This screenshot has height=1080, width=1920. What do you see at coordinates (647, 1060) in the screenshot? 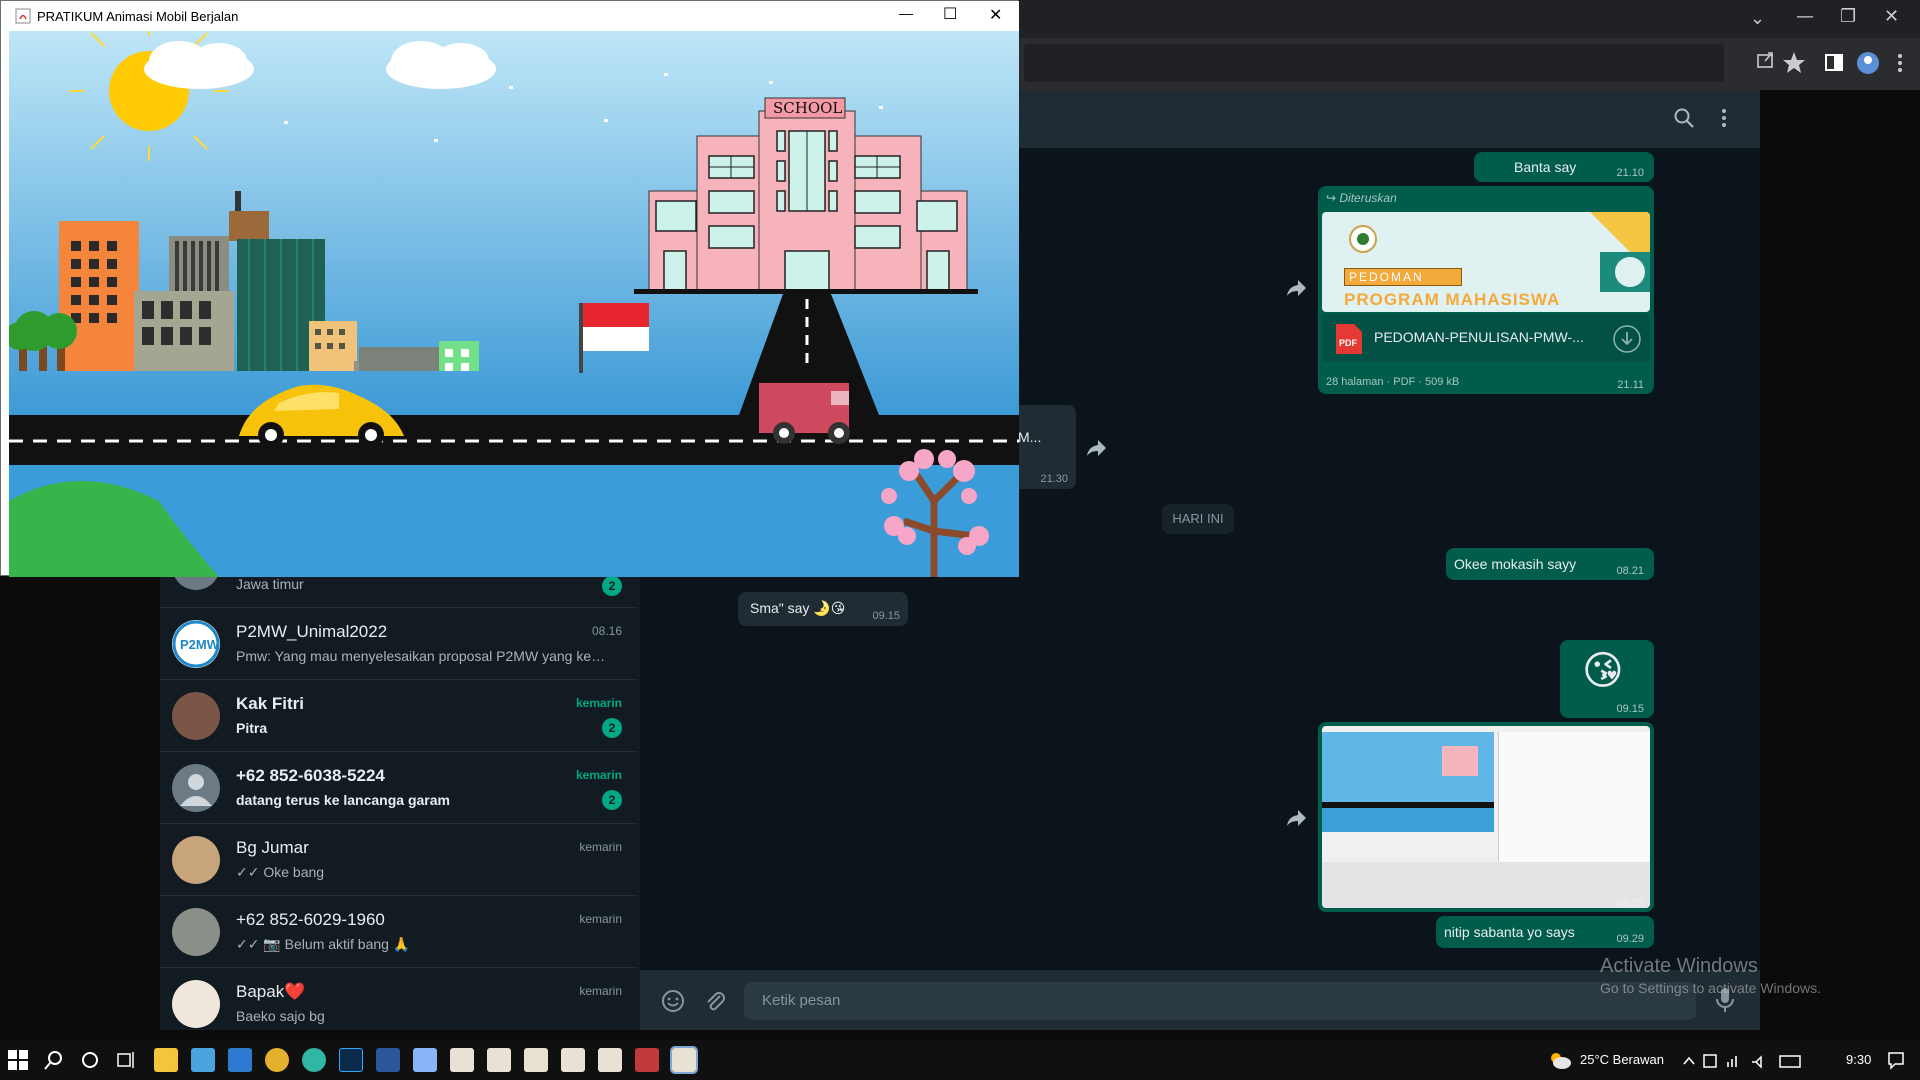
I see `app-grid-icon` at bounding box center [647, 1060].